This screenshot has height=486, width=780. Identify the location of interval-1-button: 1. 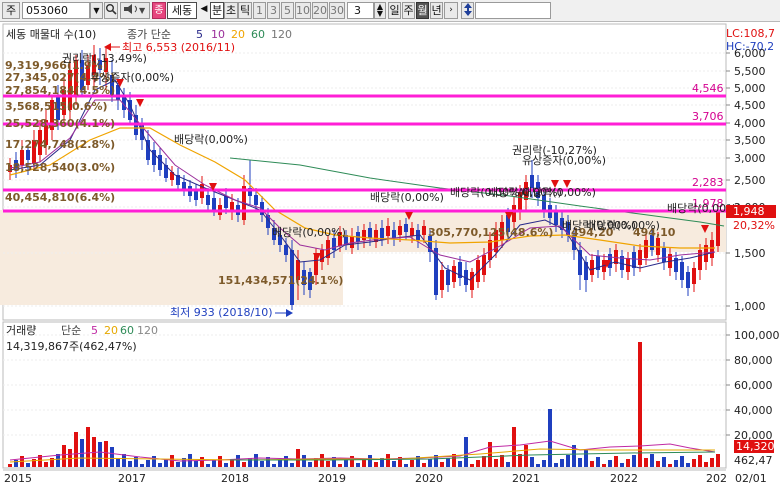
(259, 10).